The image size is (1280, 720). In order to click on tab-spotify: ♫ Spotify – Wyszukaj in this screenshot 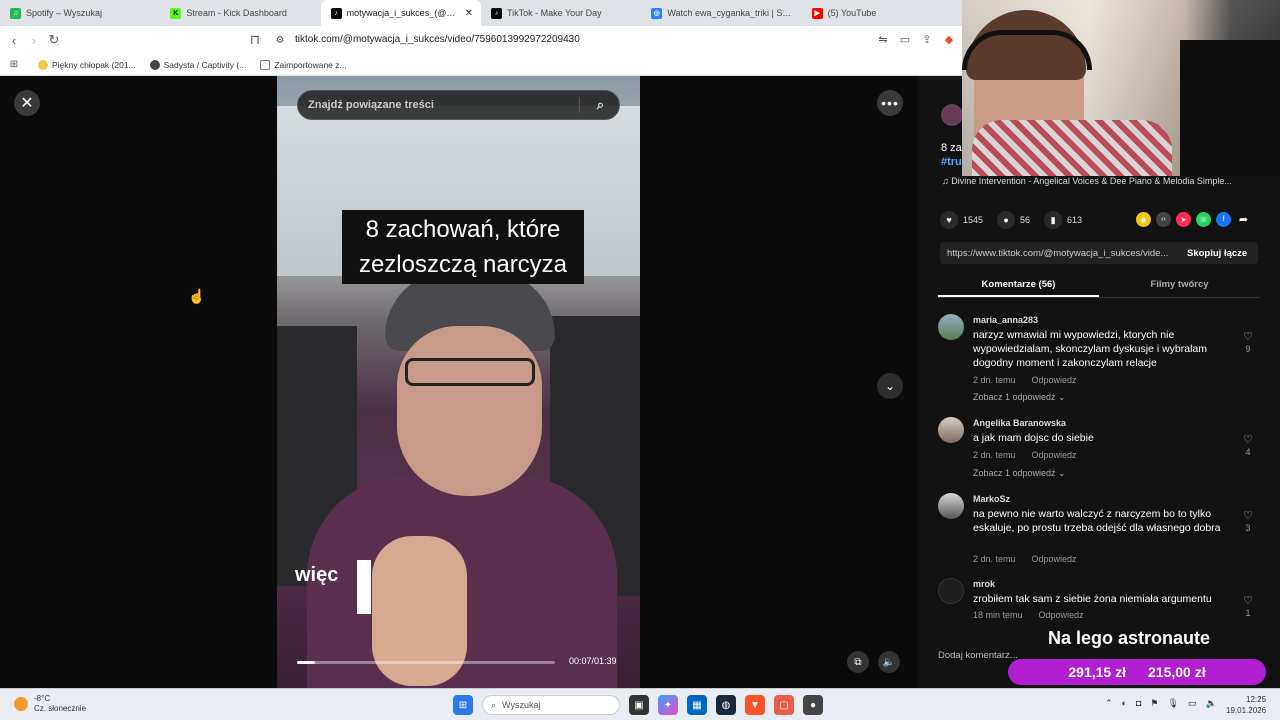, I will do `click(80, 13)`.